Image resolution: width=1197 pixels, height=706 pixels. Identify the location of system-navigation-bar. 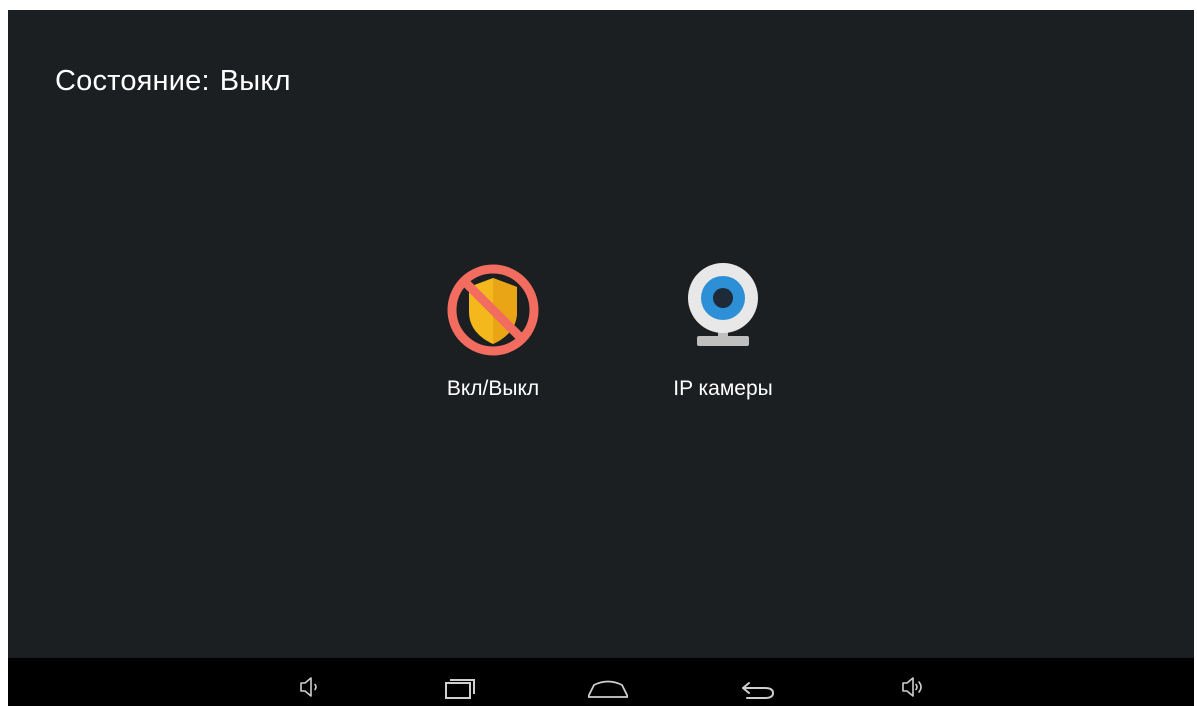
(601, 682).